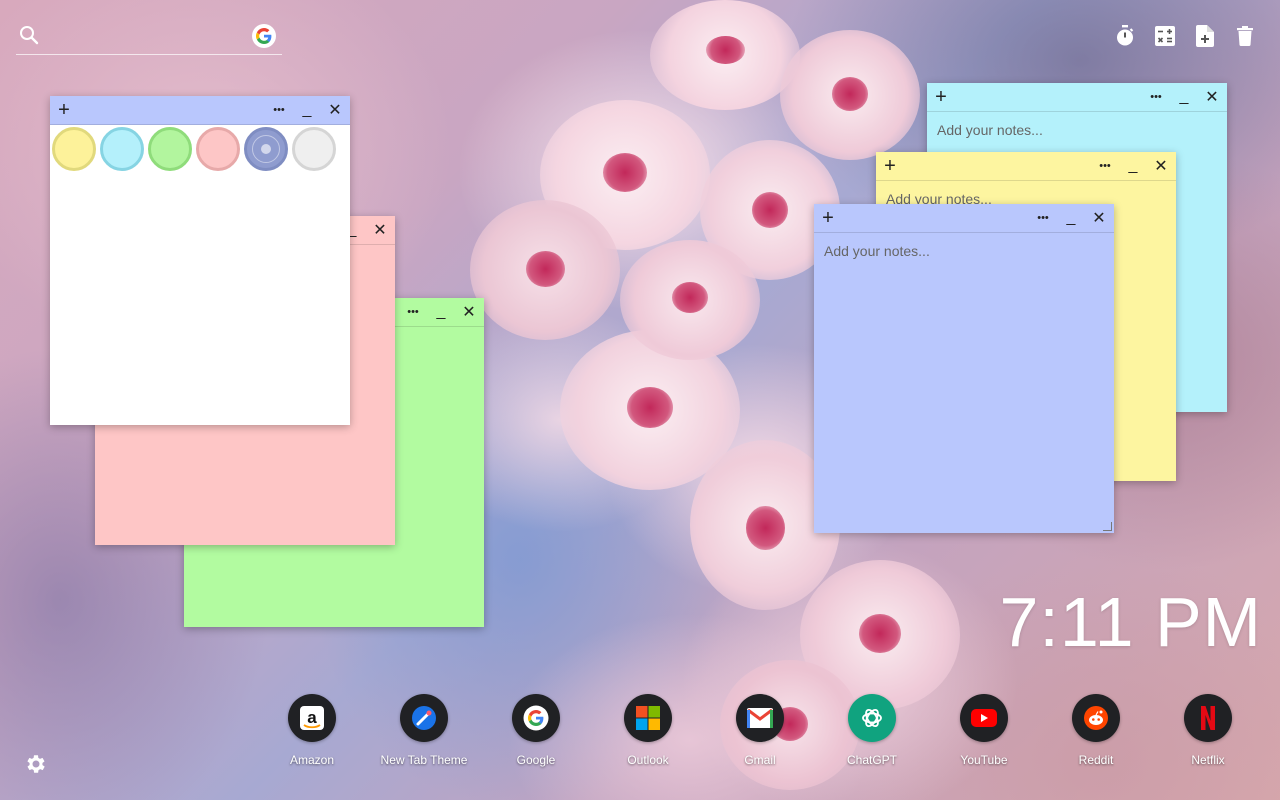  Describe the element at coordinates (312, 760) in the screenshot. I see `shortcut-label: Amazon` at that location.